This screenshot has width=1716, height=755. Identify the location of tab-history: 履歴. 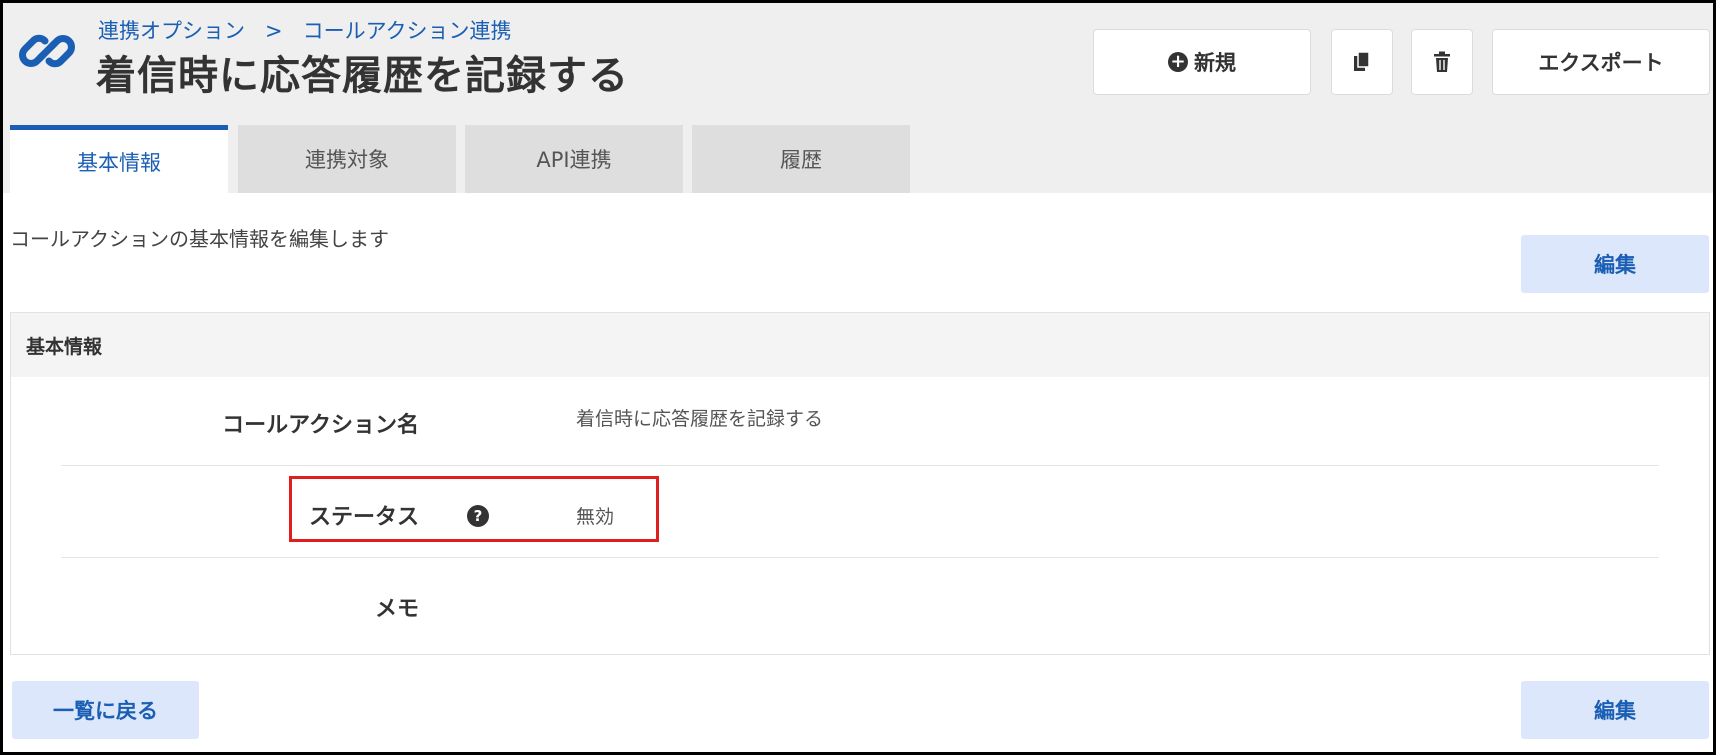
(801, 159).